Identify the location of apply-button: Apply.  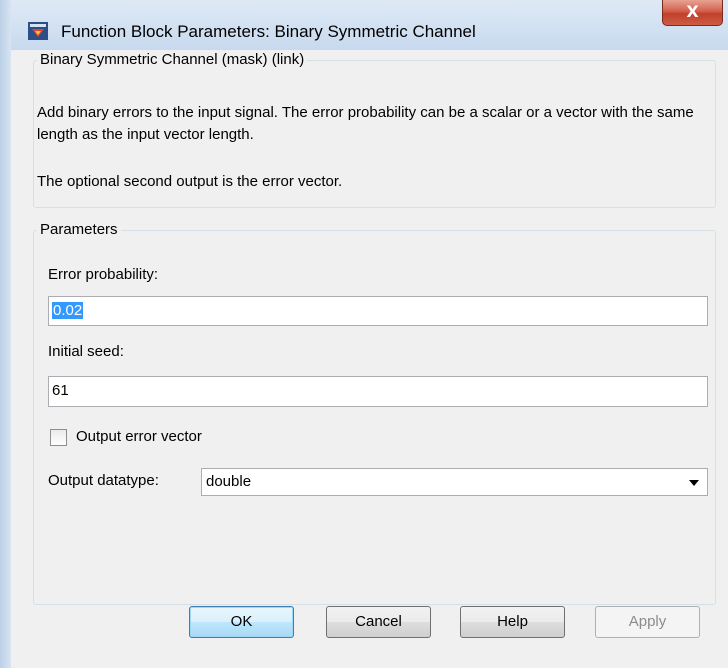
(647, 622).